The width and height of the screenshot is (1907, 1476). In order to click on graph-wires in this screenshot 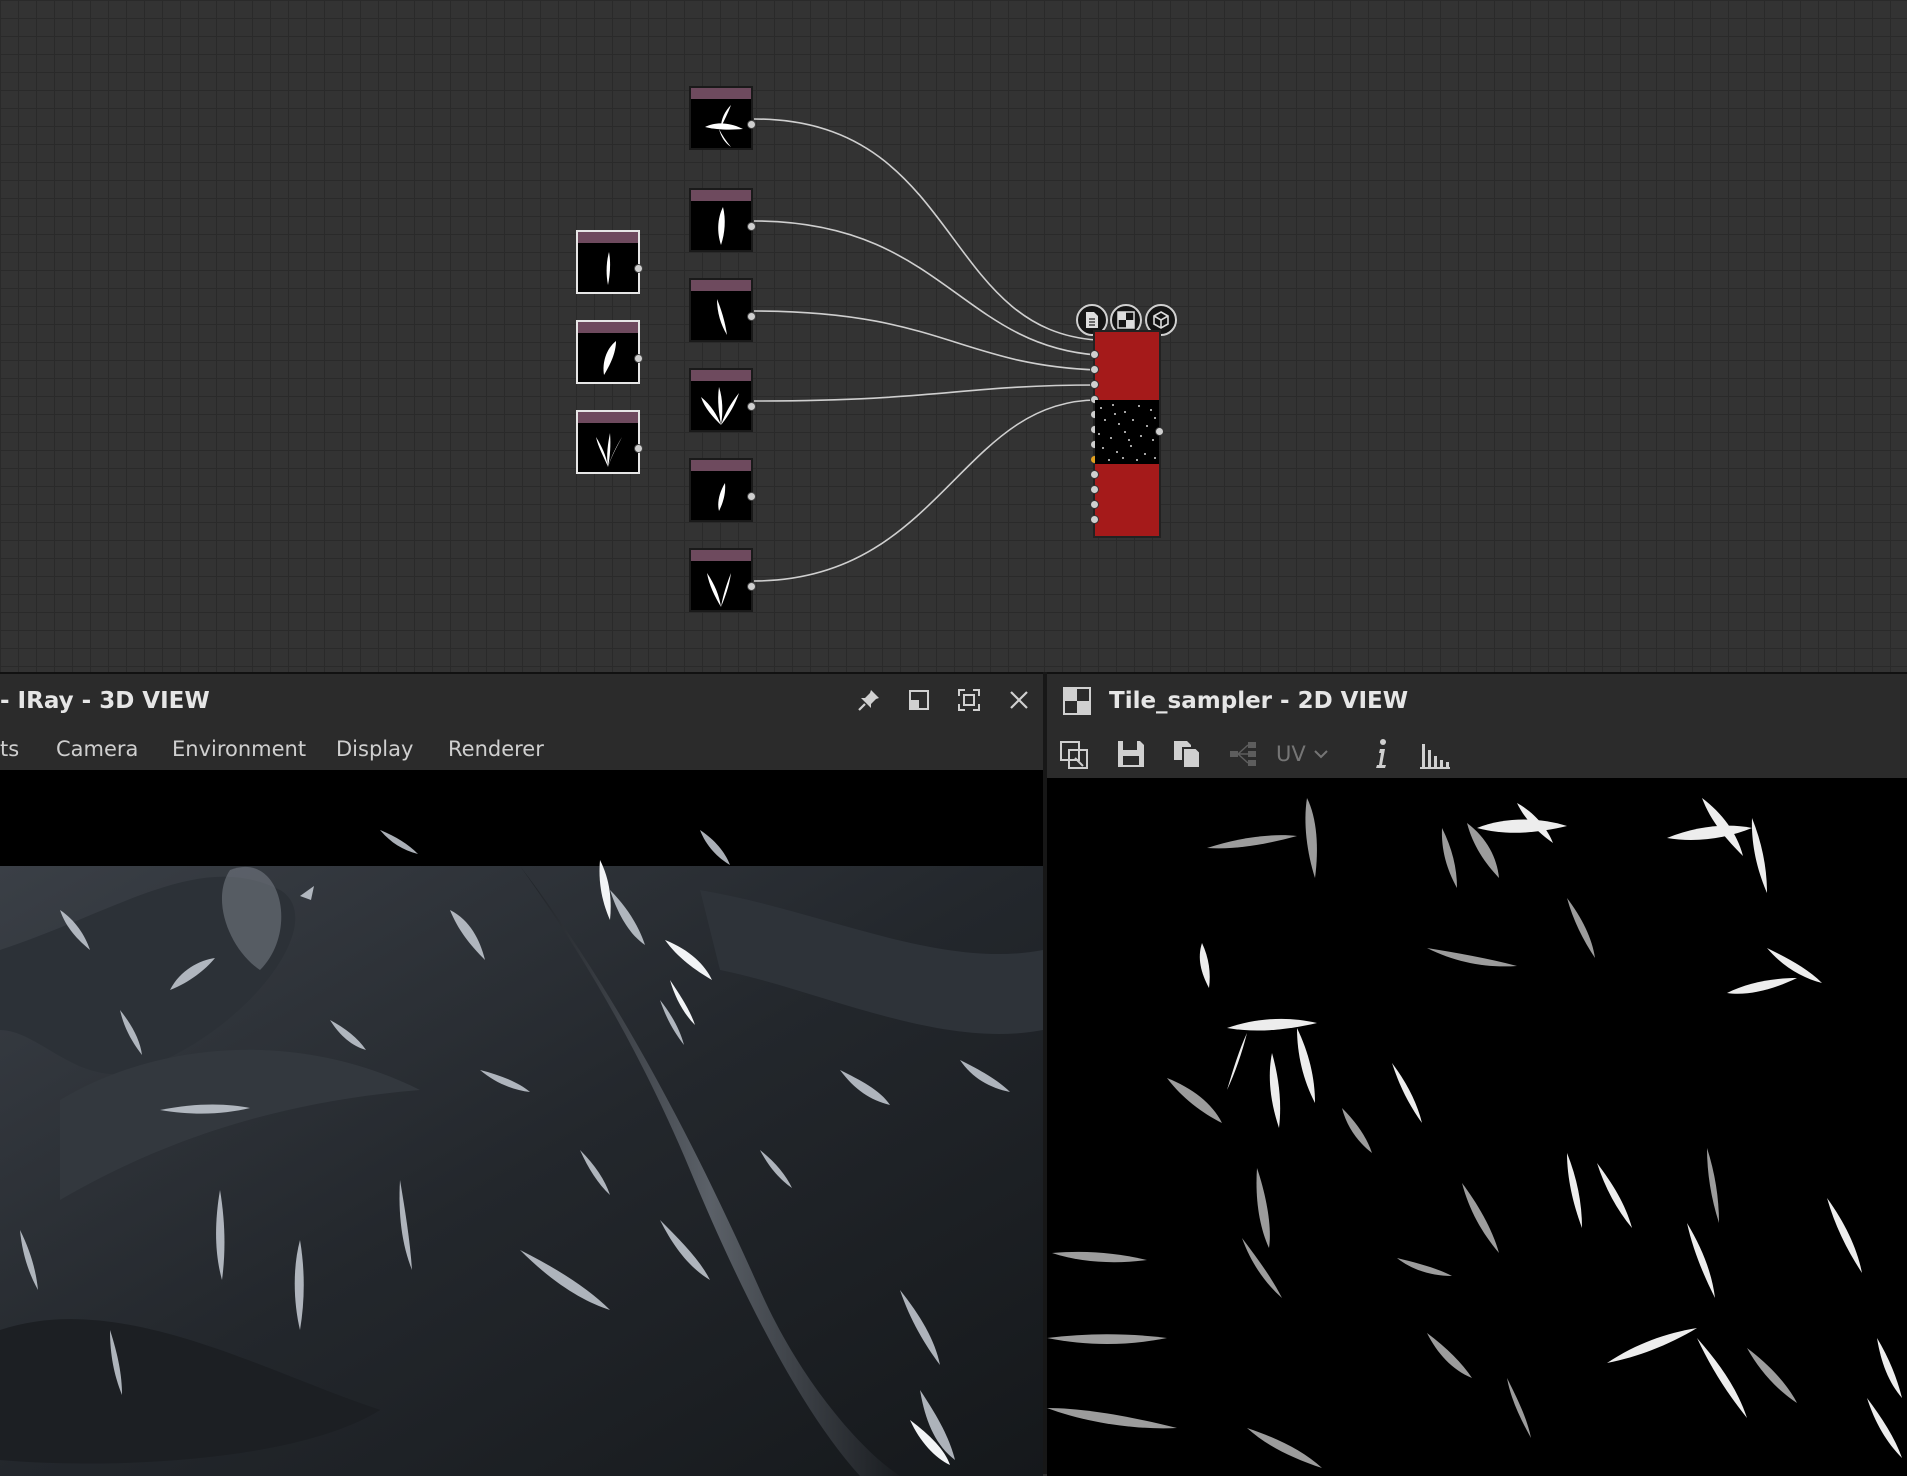, I will do `click(925, 350)`.